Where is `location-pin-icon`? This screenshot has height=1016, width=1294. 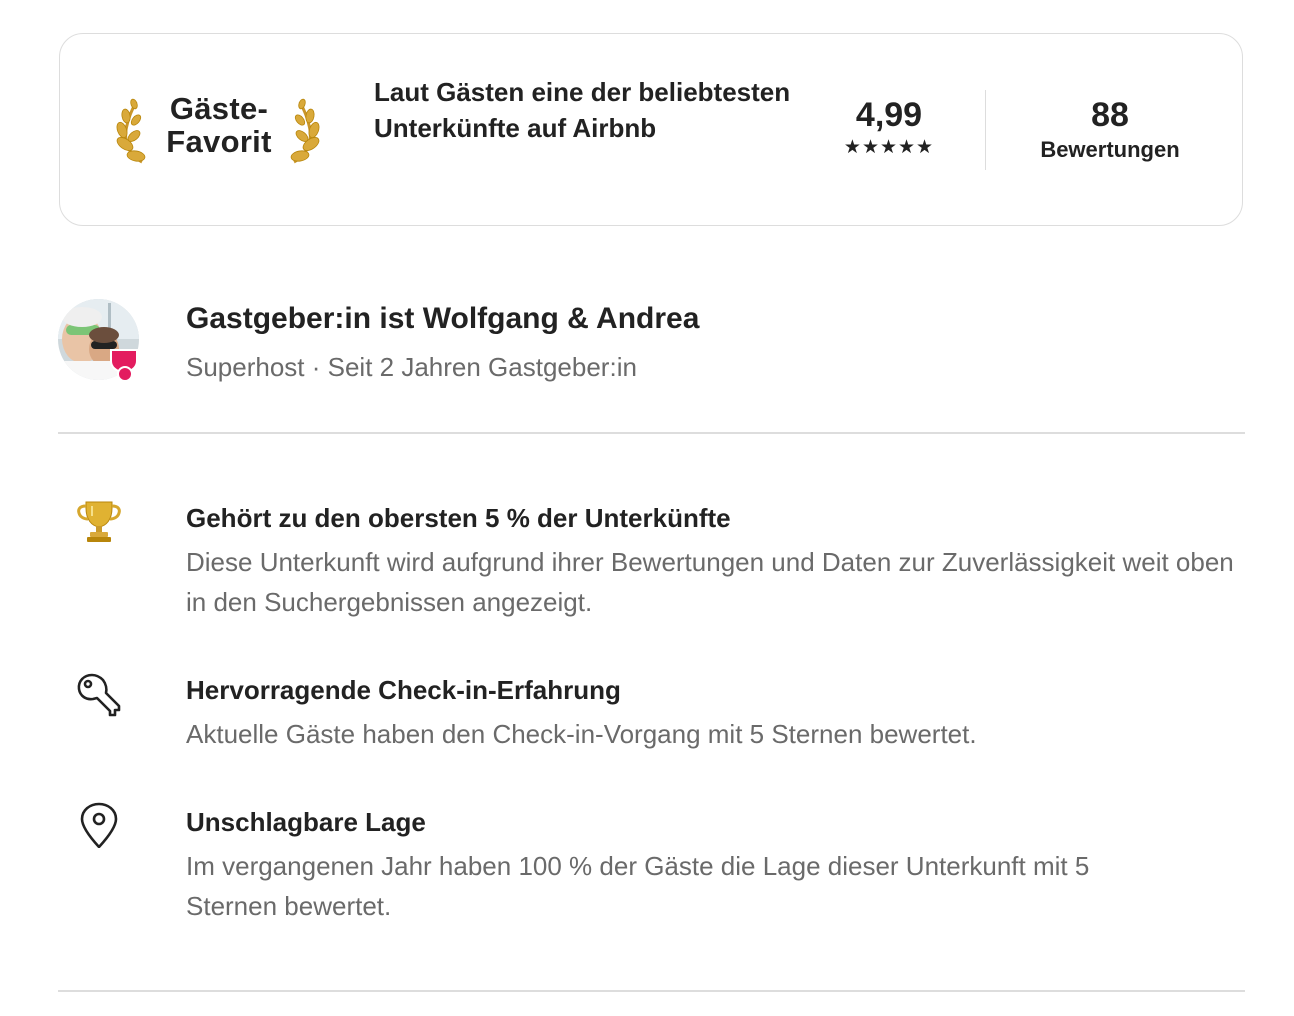 location-pin-icon is located at coordinates (99, 825).